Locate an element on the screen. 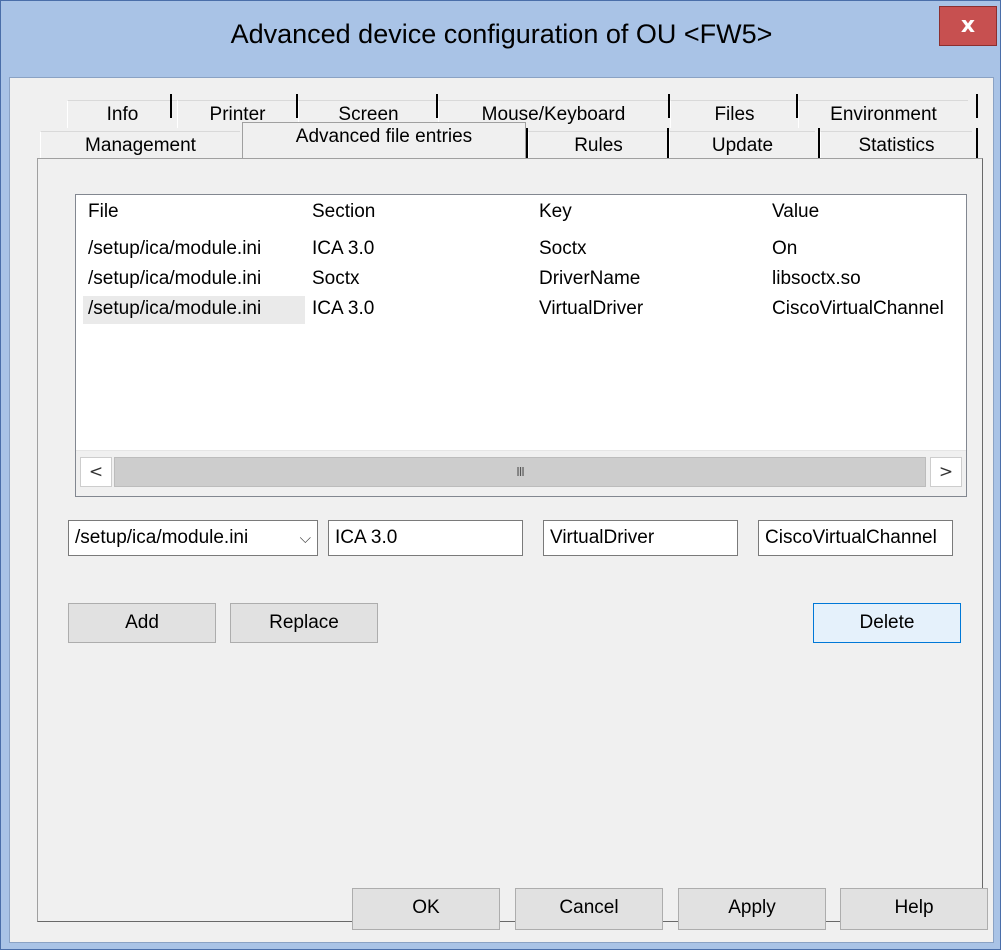  file-combobox: /setup/ica/module.ini ⌵ is located at coordinates (193, 538).